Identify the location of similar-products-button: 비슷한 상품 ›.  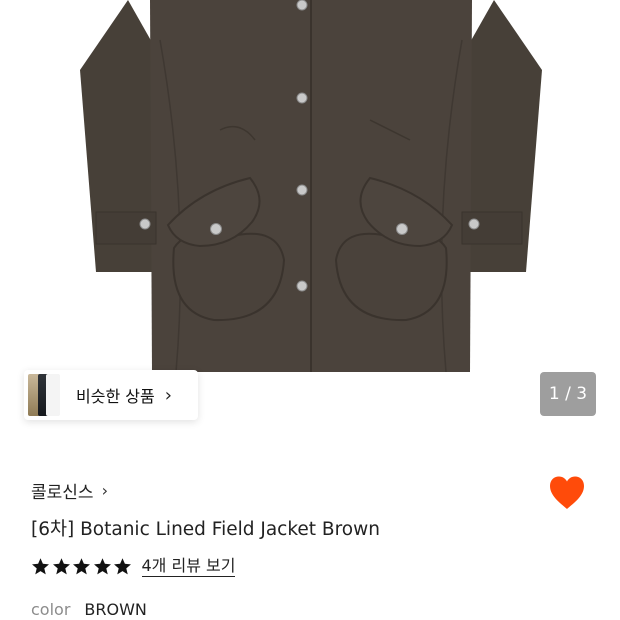
(111, 395).